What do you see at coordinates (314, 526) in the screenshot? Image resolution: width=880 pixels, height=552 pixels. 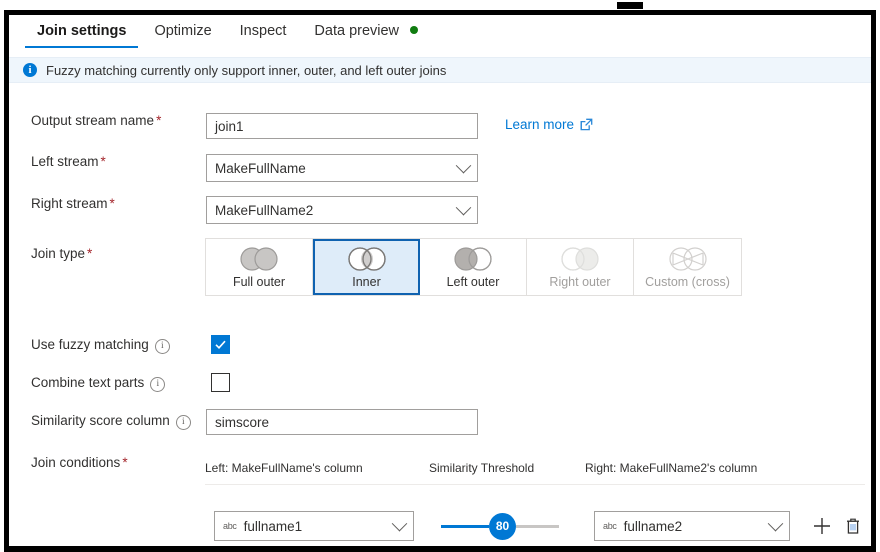 I see `join-condition-left-column-dropdown: abc fullname1` at bounding box center [314, 526].